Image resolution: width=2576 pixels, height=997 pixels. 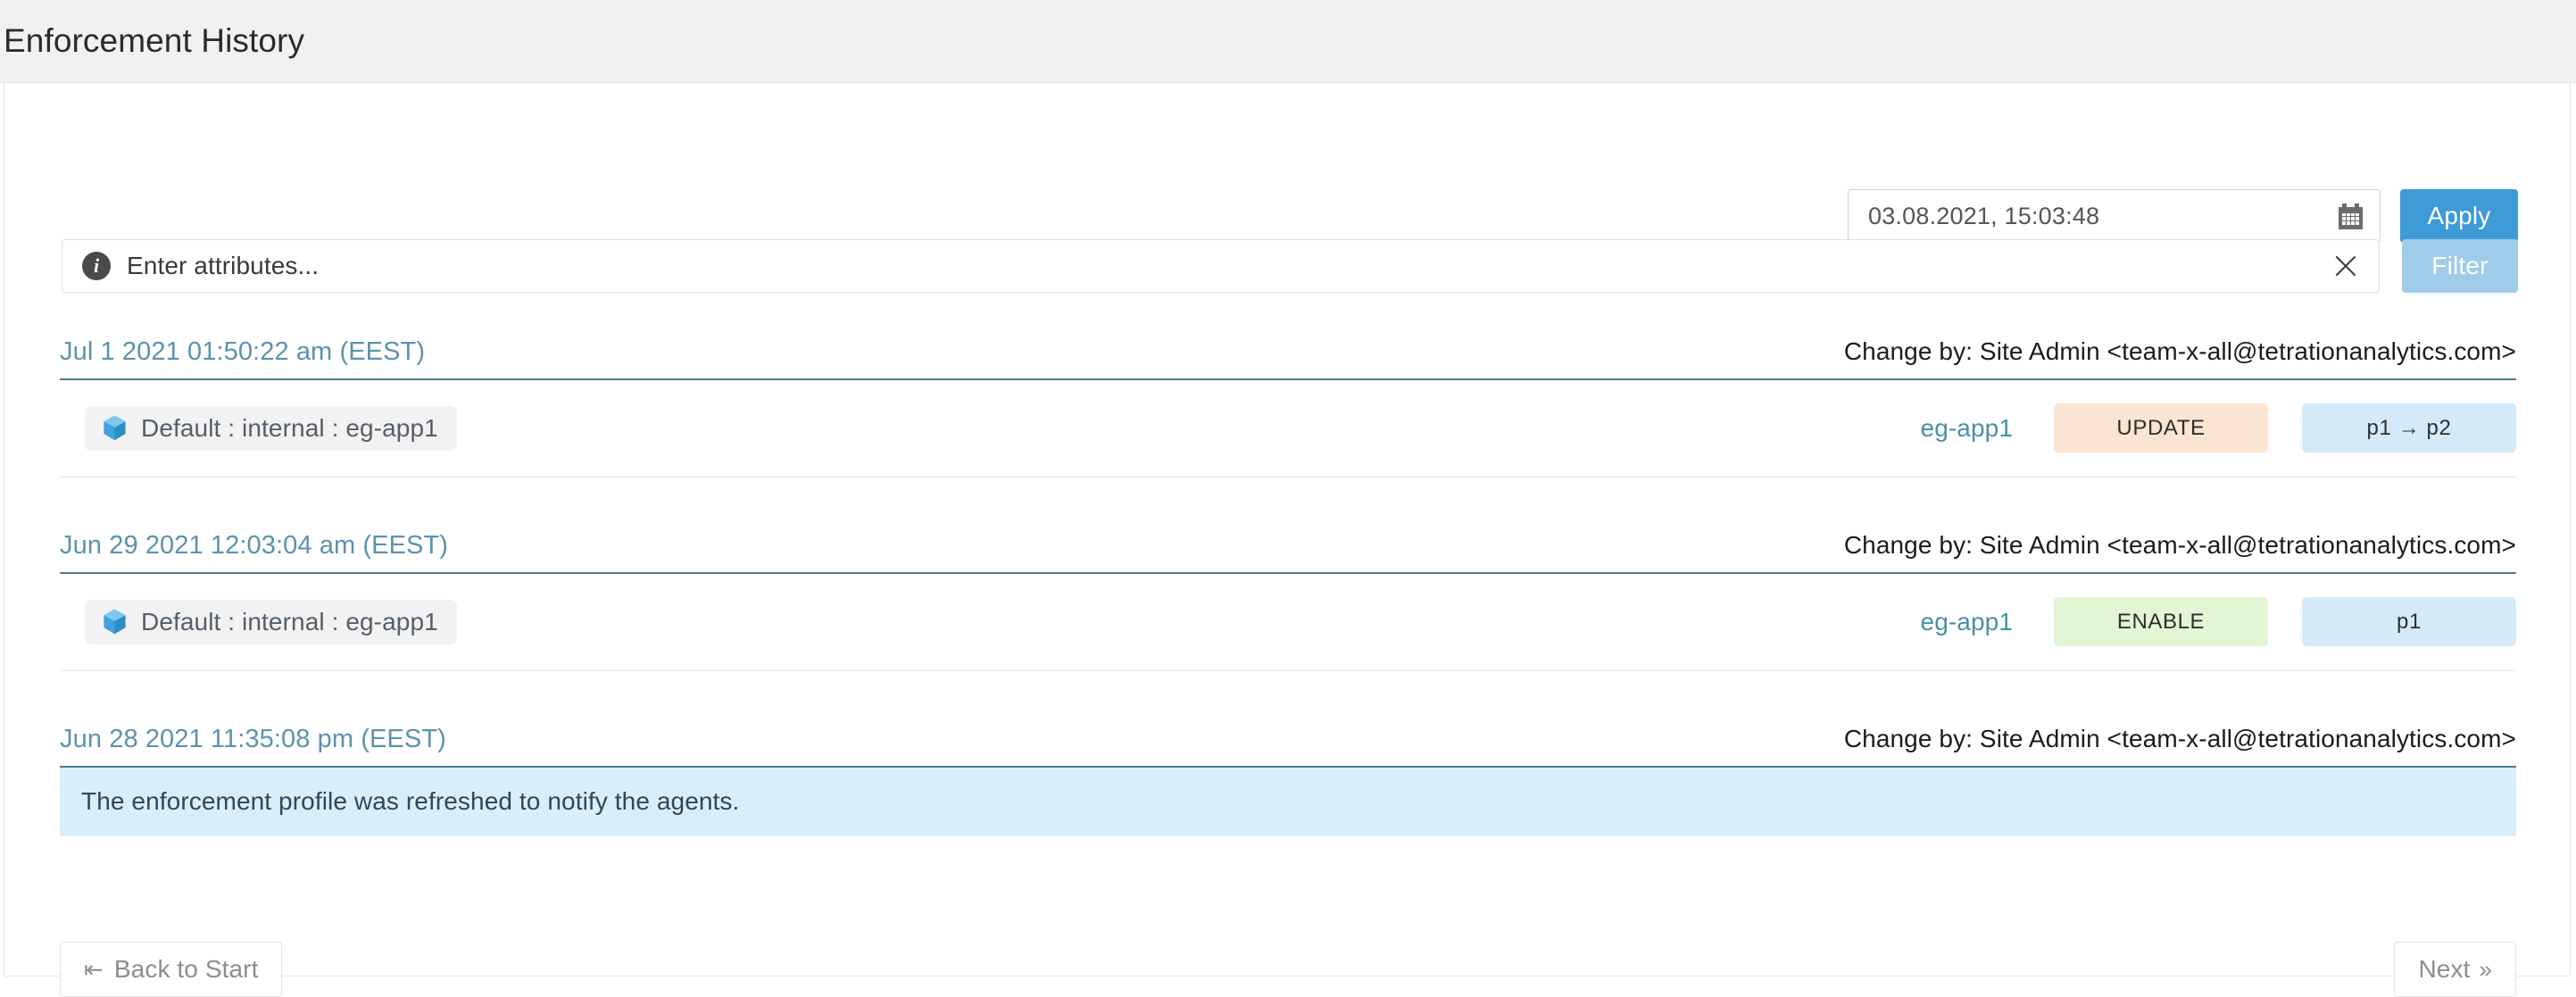 What do you see at coordinates (1288, 969) in the screenshot?
I see `pagination: ⇤ Back to Start Next »` at bounding box center [1288, 969].